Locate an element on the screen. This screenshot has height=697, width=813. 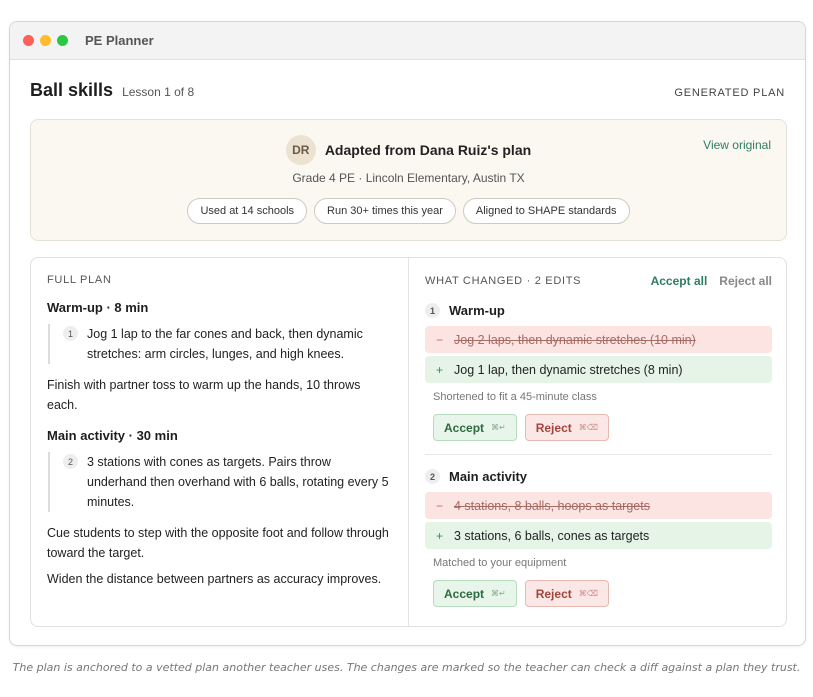
step-number: 2 is located at coordinates (70, 461).